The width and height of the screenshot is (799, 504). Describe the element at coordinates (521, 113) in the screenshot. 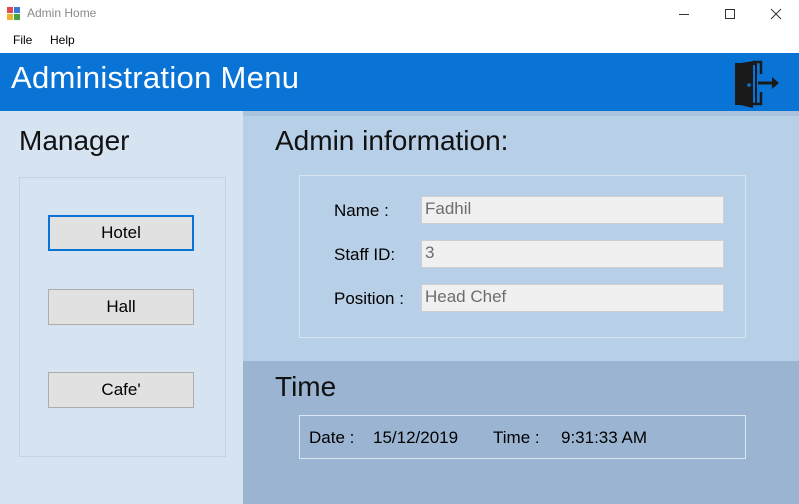

I see `panel-divider` at that location.